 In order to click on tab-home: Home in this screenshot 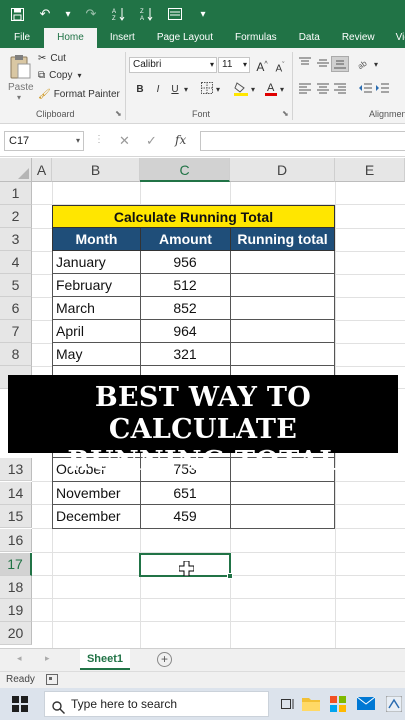, I will do `click(70, 38)`.